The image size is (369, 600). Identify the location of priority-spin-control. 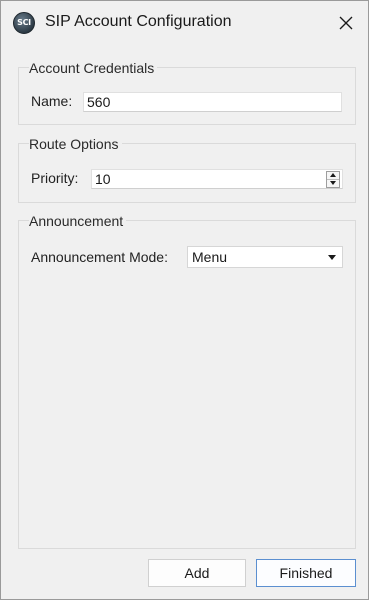
(333, 179).